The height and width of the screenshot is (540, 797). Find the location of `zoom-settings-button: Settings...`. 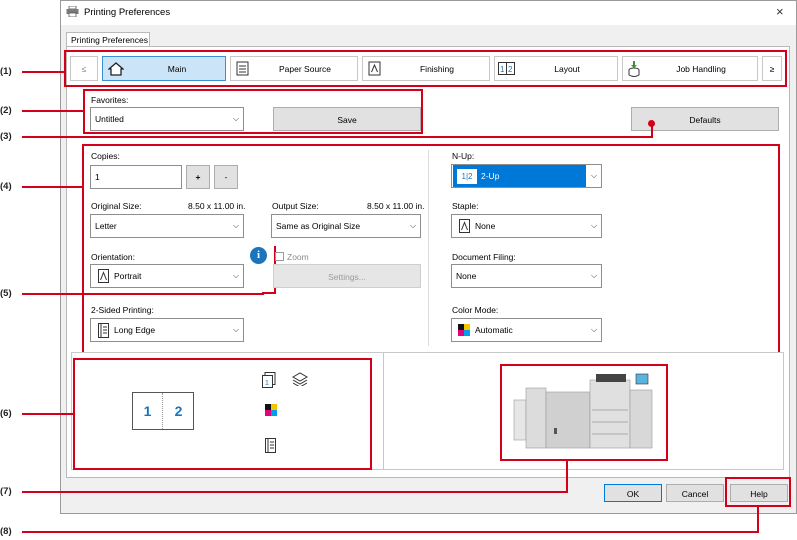

zoom-settings-button: Settings... is located at coordinates (347, 276).